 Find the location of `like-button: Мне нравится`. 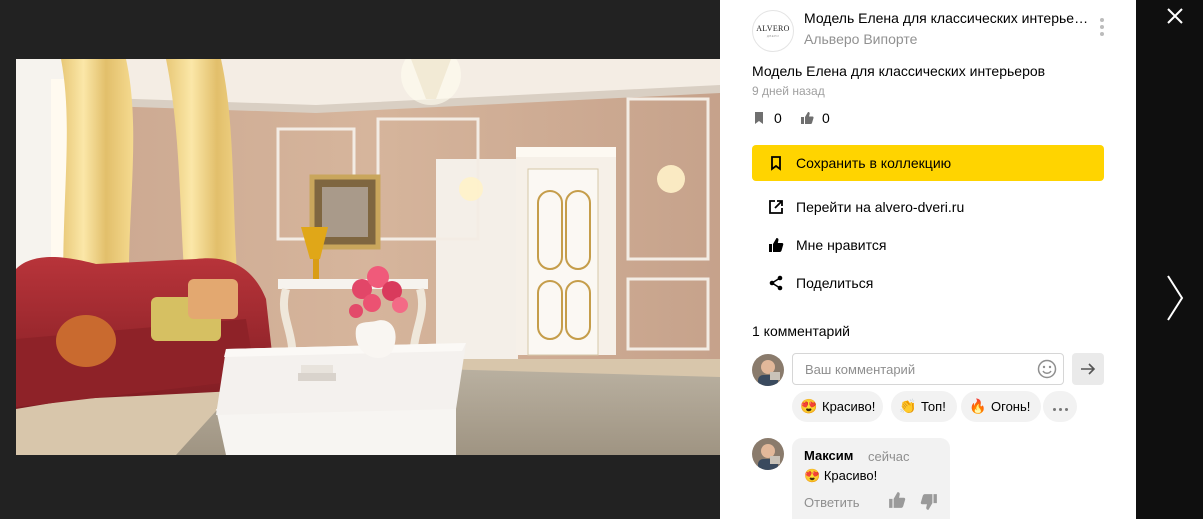

like-button: Мне нравится is located at coordinates (827, 245).